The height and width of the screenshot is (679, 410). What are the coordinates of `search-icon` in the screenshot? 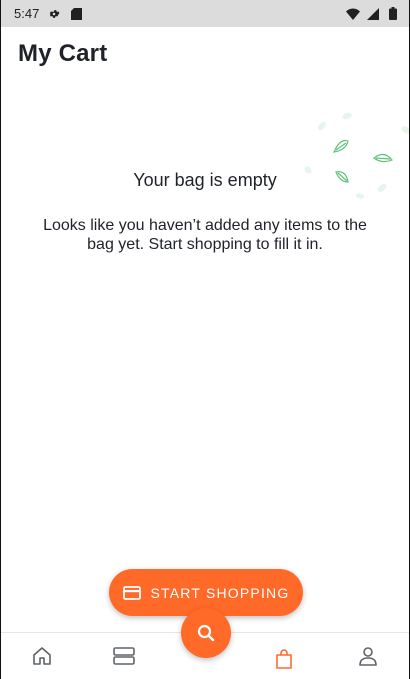 It's located at (206, 633).